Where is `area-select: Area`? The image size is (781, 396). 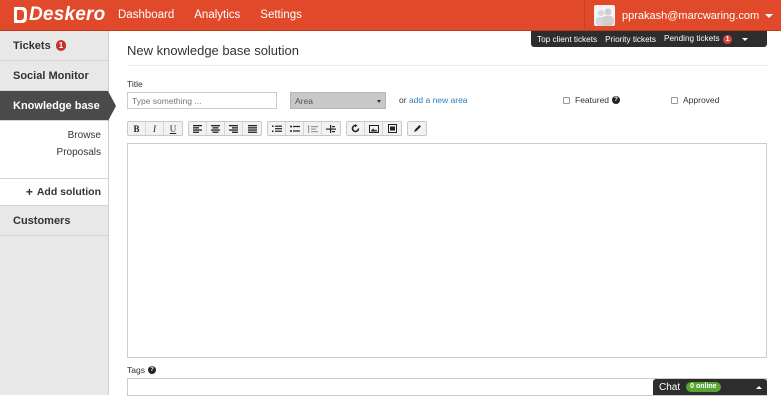
area-select: Area is located at coordinates (338, 100).